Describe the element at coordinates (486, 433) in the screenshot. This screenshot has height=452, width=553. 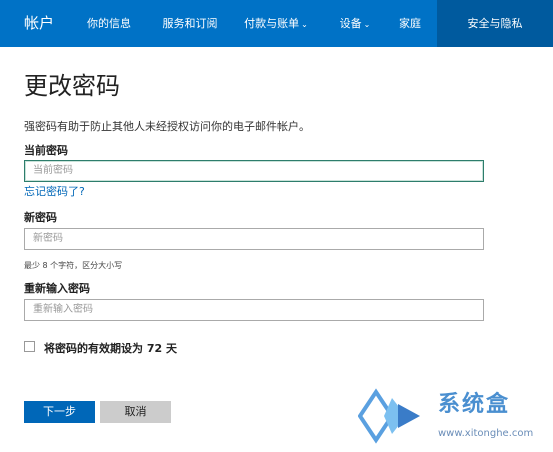
I see `watermark-url: www.xitonghe.com` at that location.